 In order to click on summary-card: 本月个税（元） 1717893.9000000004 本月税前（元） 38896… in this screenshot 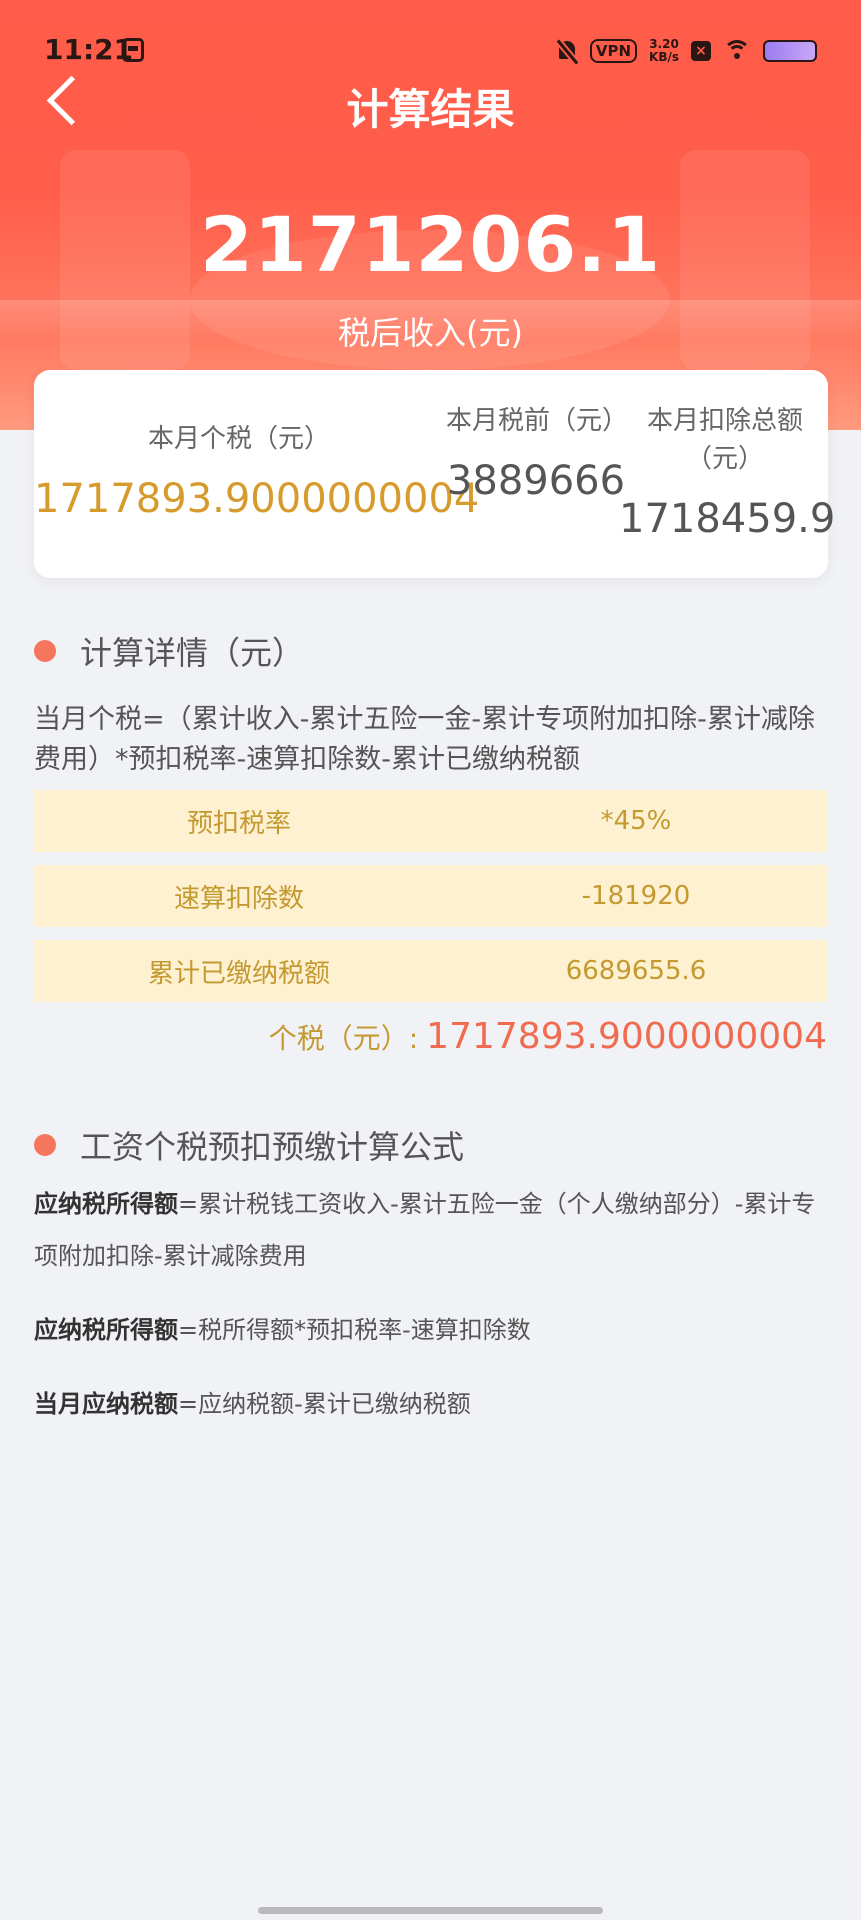, I will do `click(435, 474)`.